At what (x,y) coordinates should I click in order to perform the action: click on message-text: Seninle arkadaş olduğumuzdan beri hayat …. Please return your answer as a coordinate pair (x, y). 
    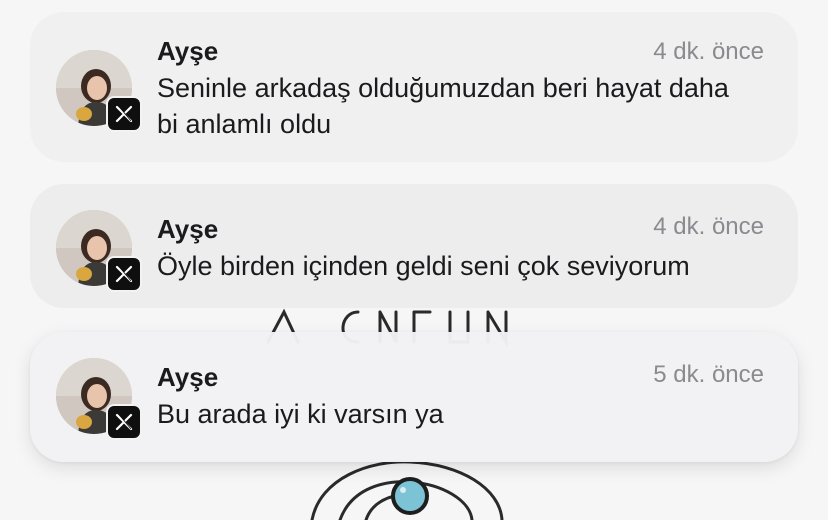
    Looking at the image, I should click on (443, 106).